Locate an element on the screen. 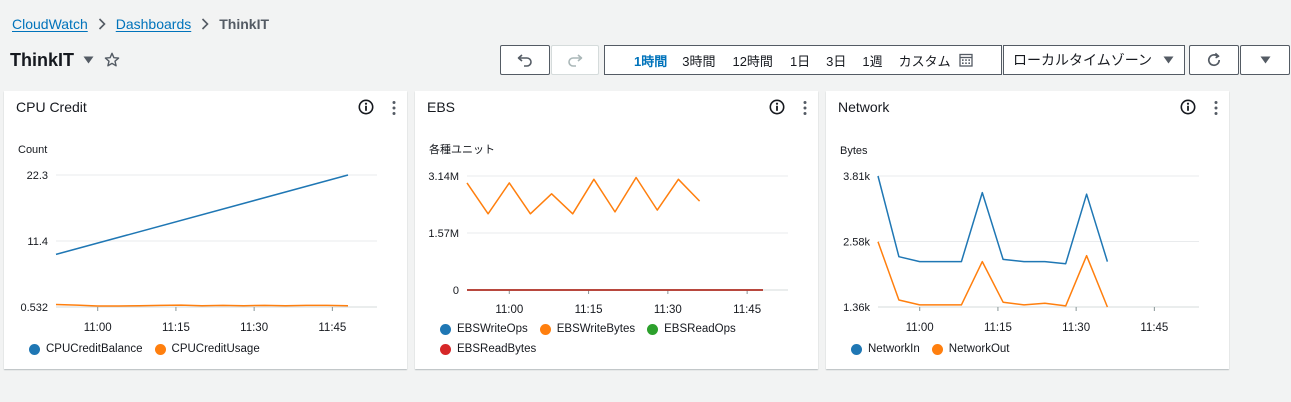 The width and height of the screenshot is (1291, 402). title-row: ThinkIT is located at coordinates (65, 60).